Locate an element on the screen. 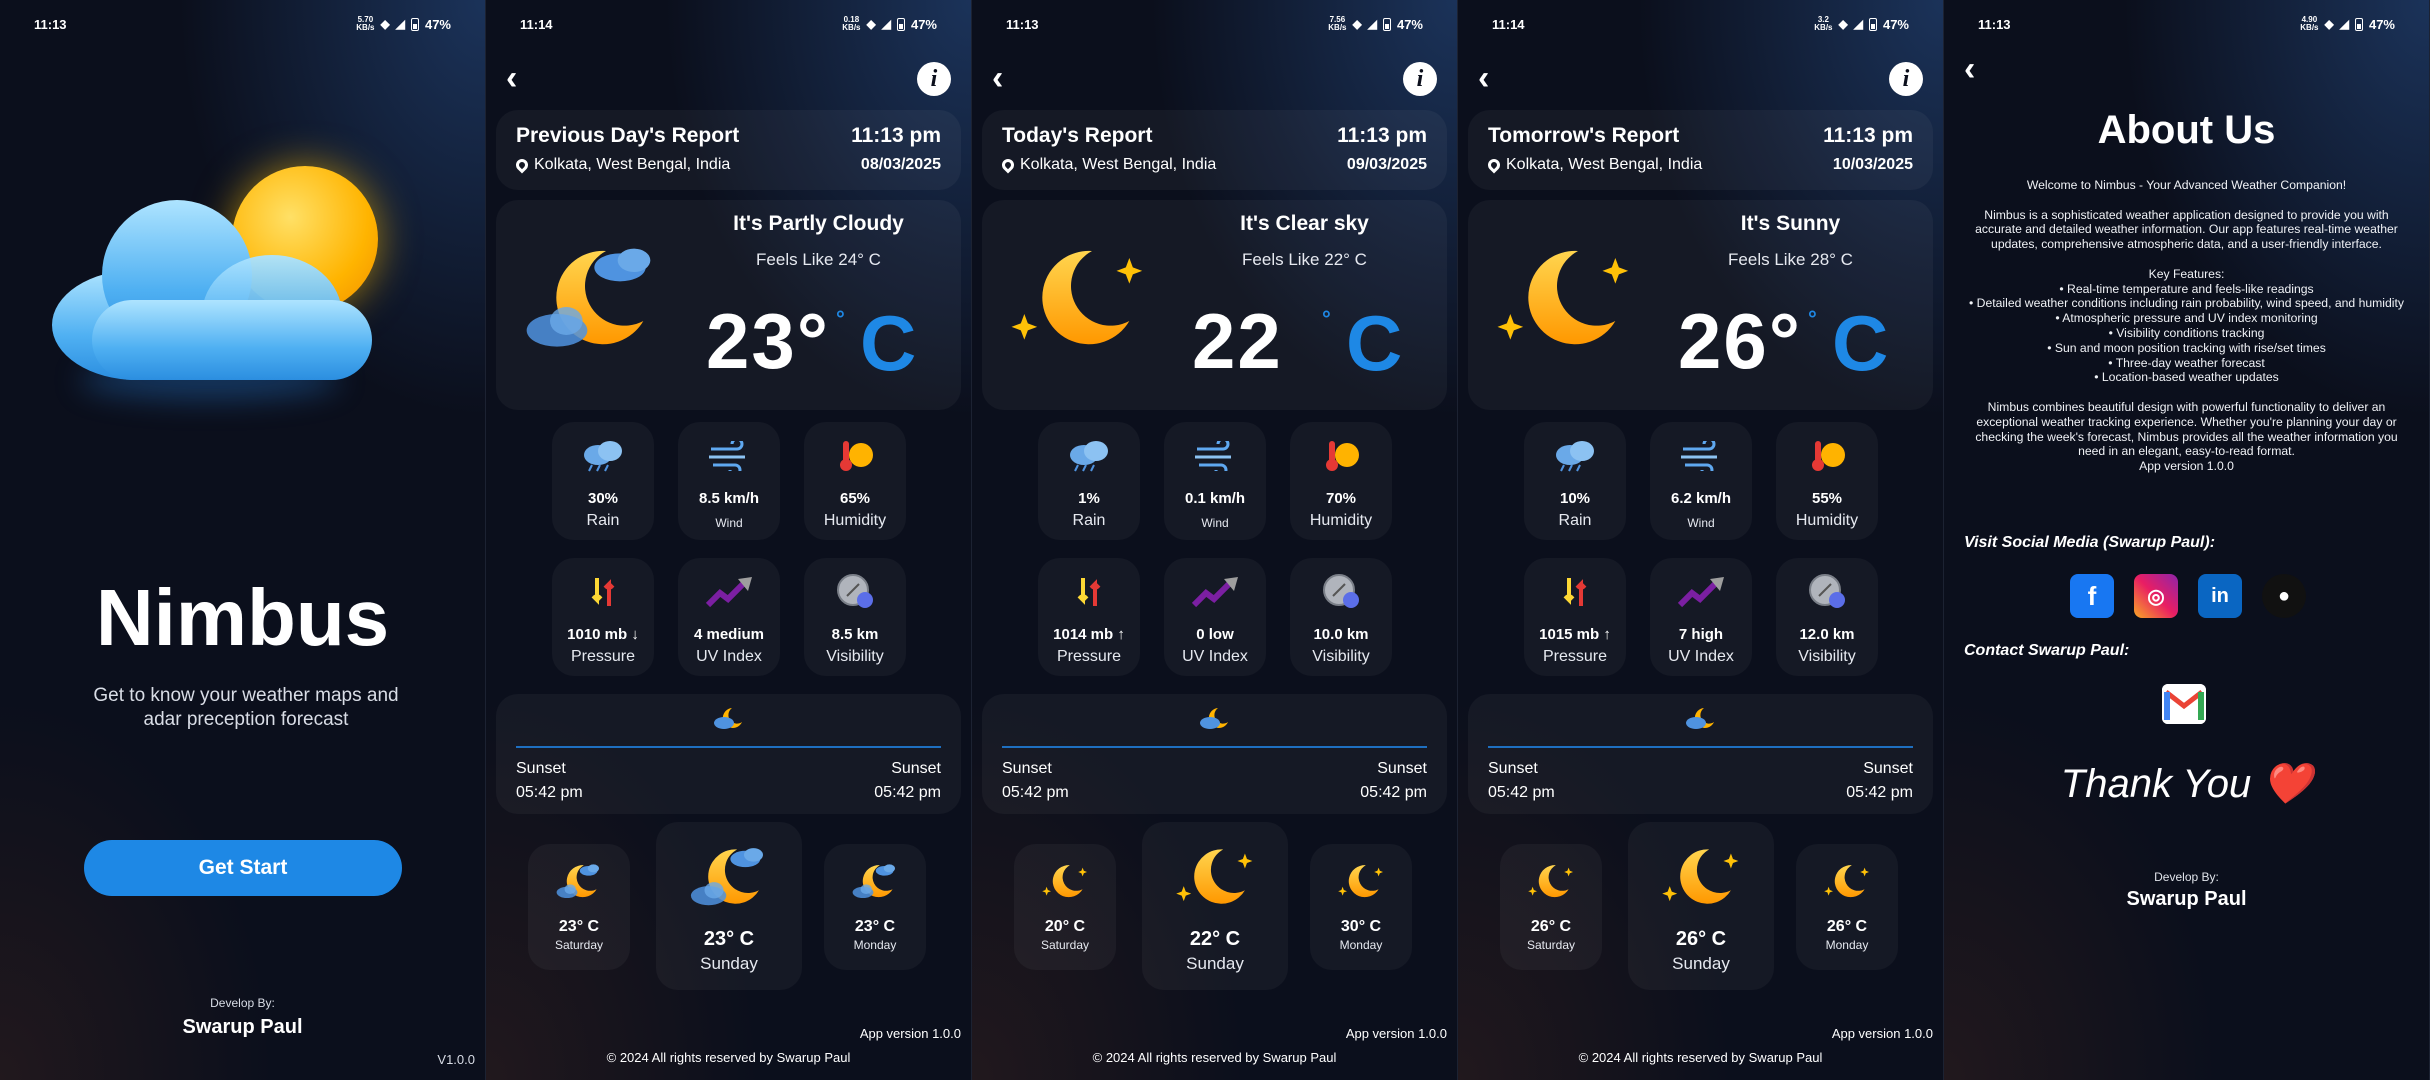  current-weather-card: It's Clear sky Feels Like 22° C 22 ° C is located at coordinates (1214, 305).